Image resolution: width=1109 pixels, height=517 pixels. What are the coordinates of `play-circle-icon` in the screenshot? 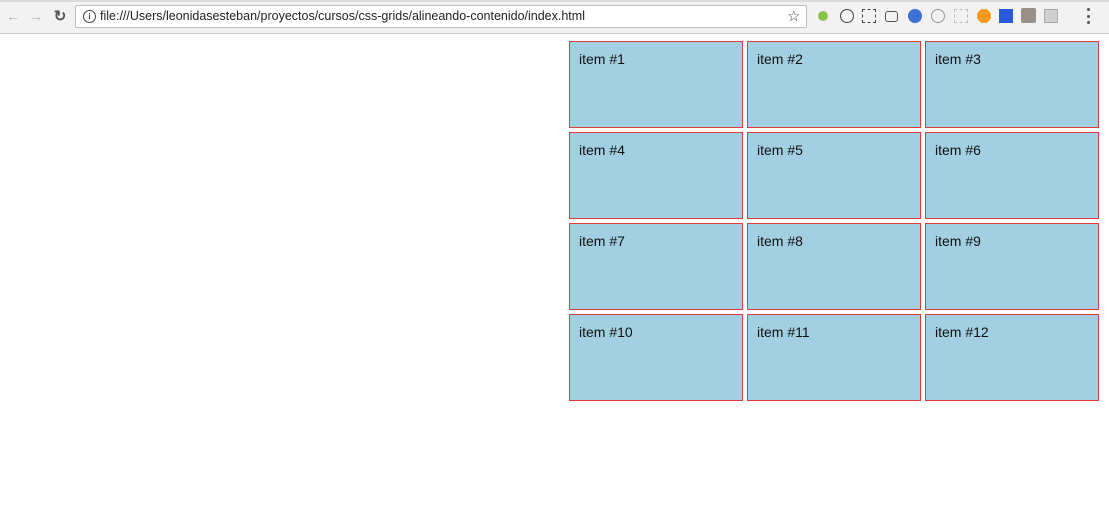 It's located at (938, 16).